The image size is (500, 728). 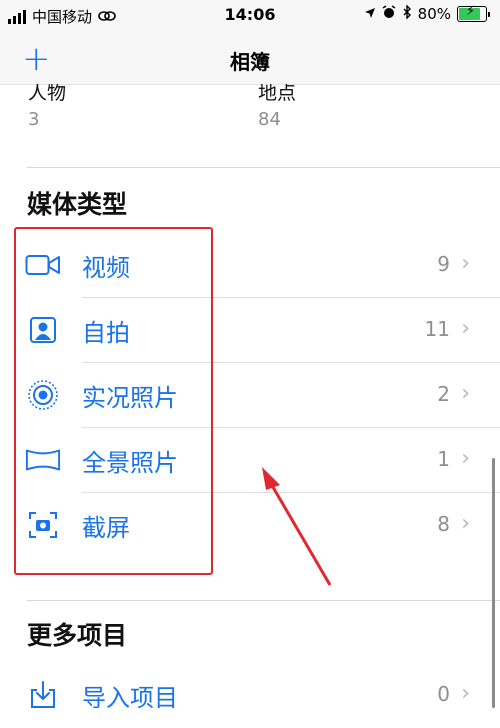 What do you see at coordinates (297, 526) in the screenshot?
I see `annotation-arrow-icon` at bounding box center [297, 526].